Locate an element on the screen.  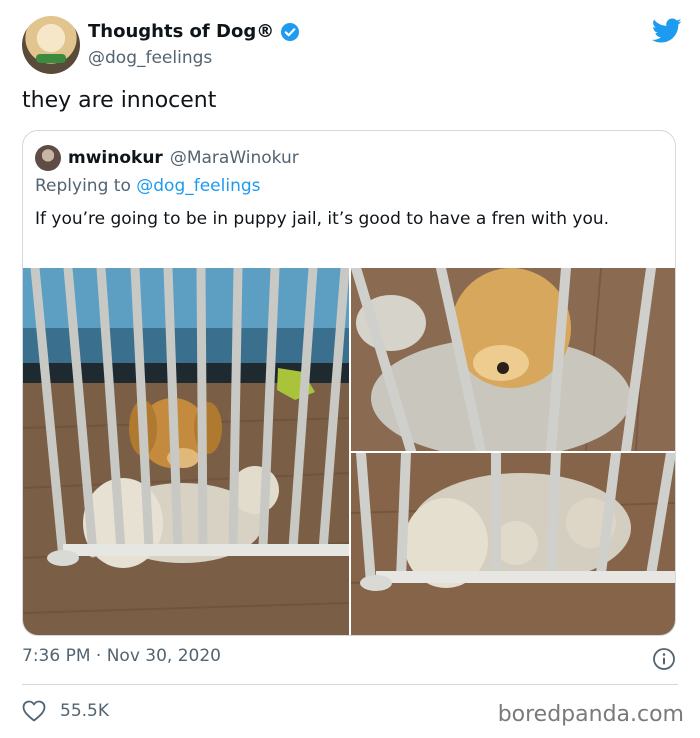
like-action: 55.5K is located at coordinates (65, 711).